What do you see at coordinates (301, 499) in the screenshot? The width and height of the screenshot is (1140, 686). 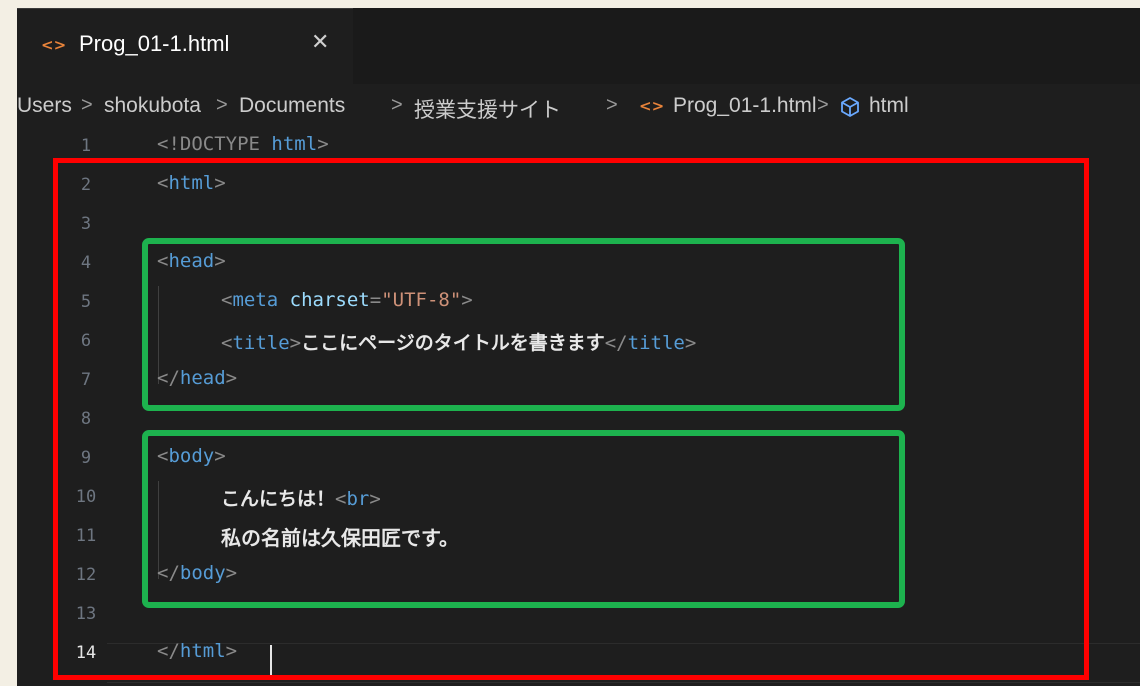 I see `line-content: こんにちは！<br>` at bounding box center [301, 499].